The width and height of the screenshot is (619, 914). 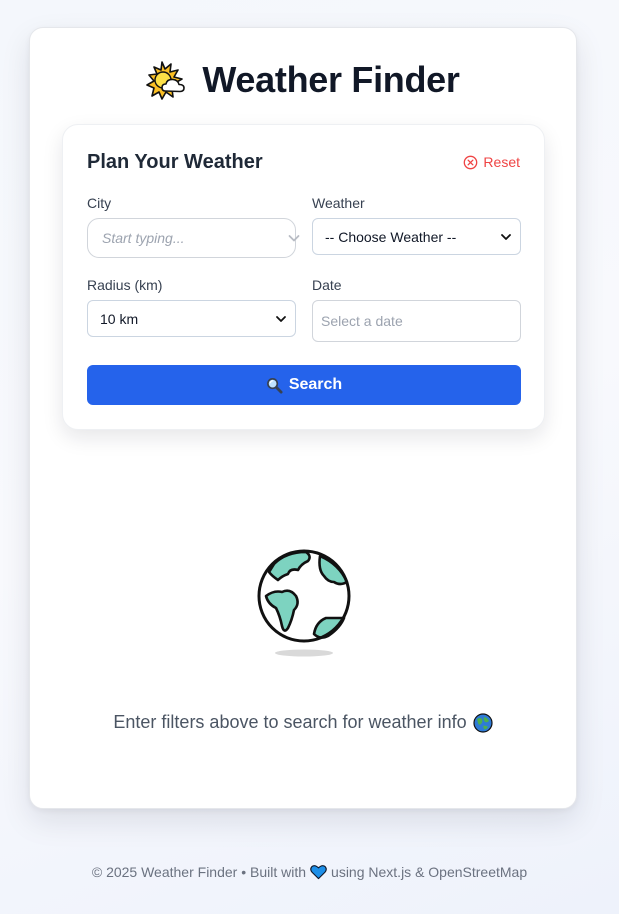 I want to click on close-circle-icon, so click(x=471, y=162).